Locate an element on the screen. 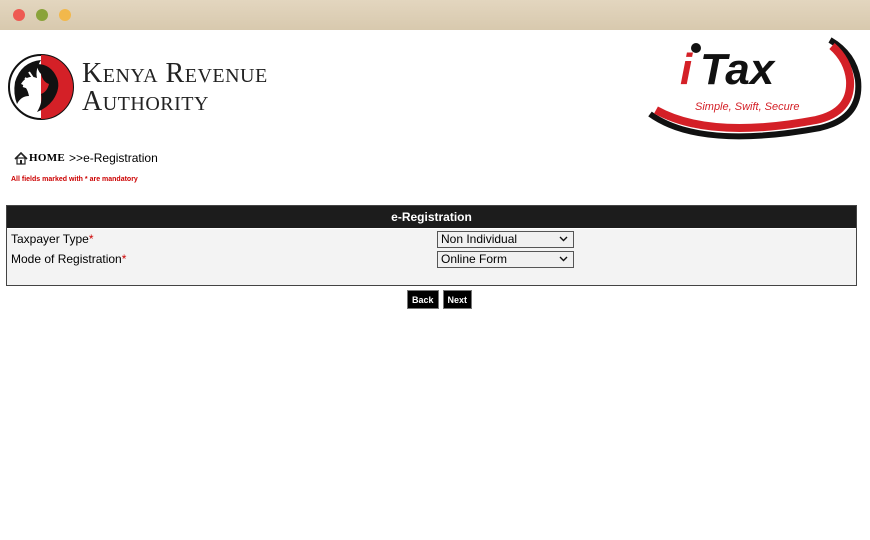 The height and width of the screenshot is (540, 870). taxpayer-type-select: Non Individual is located at coordinates (505, 239).